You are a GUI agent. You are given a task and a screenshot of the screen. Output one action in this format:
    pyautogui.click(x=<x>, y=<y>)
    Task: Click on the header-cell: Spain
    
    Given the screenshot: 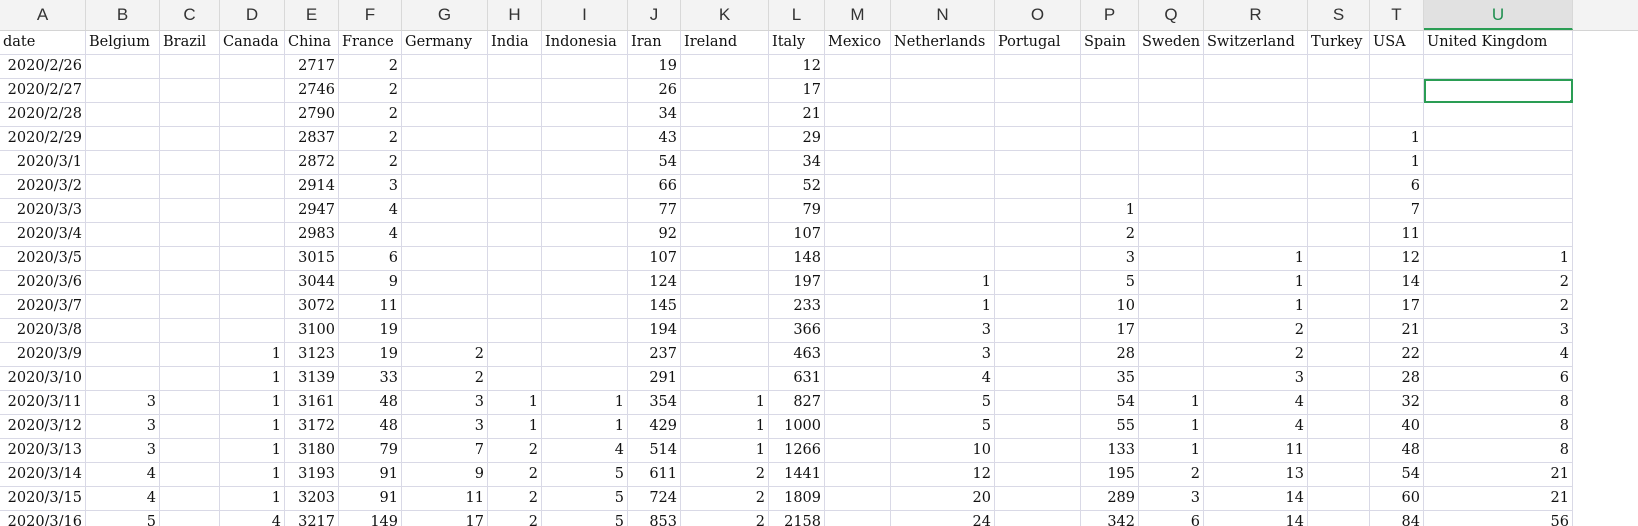 What is the action you would take?
    pyautogui.click(x=1110, y=43)
    